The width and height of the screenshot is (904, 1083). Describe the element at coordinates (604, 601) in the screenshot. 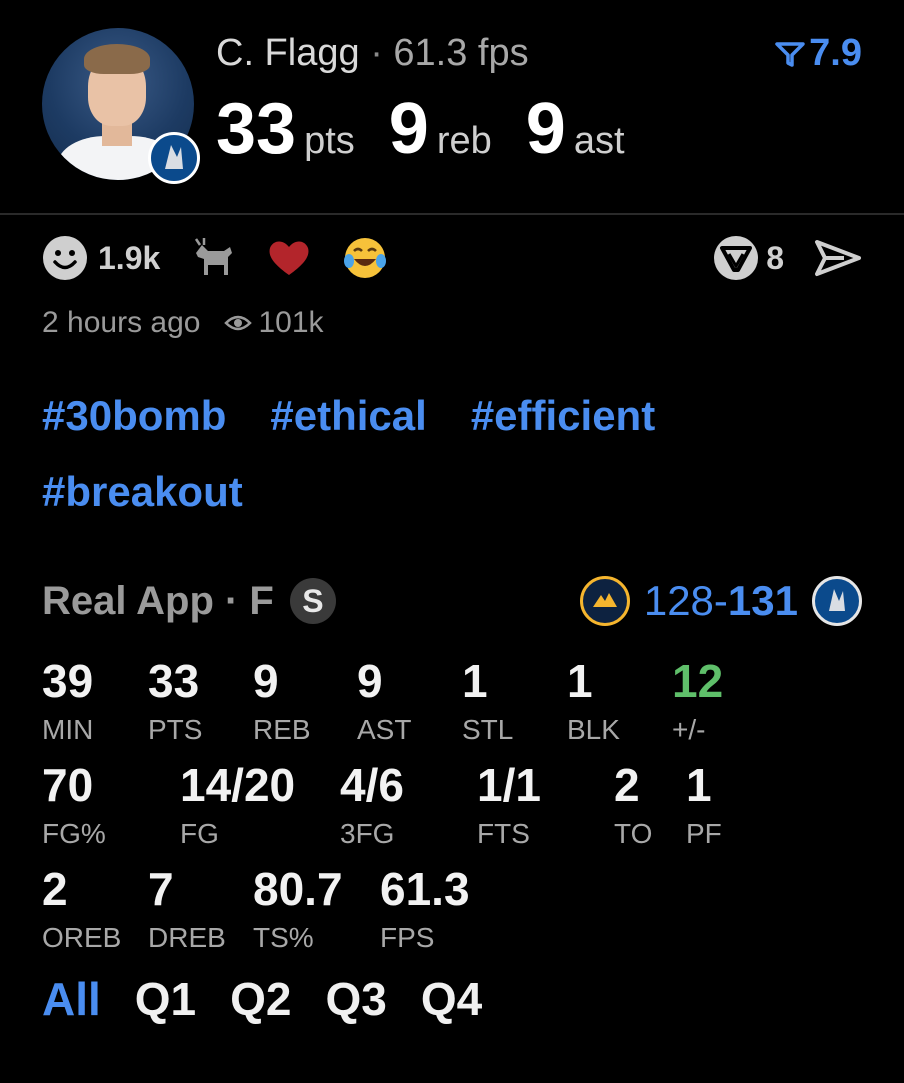

I see `nuggets-logo-icon` at that location.